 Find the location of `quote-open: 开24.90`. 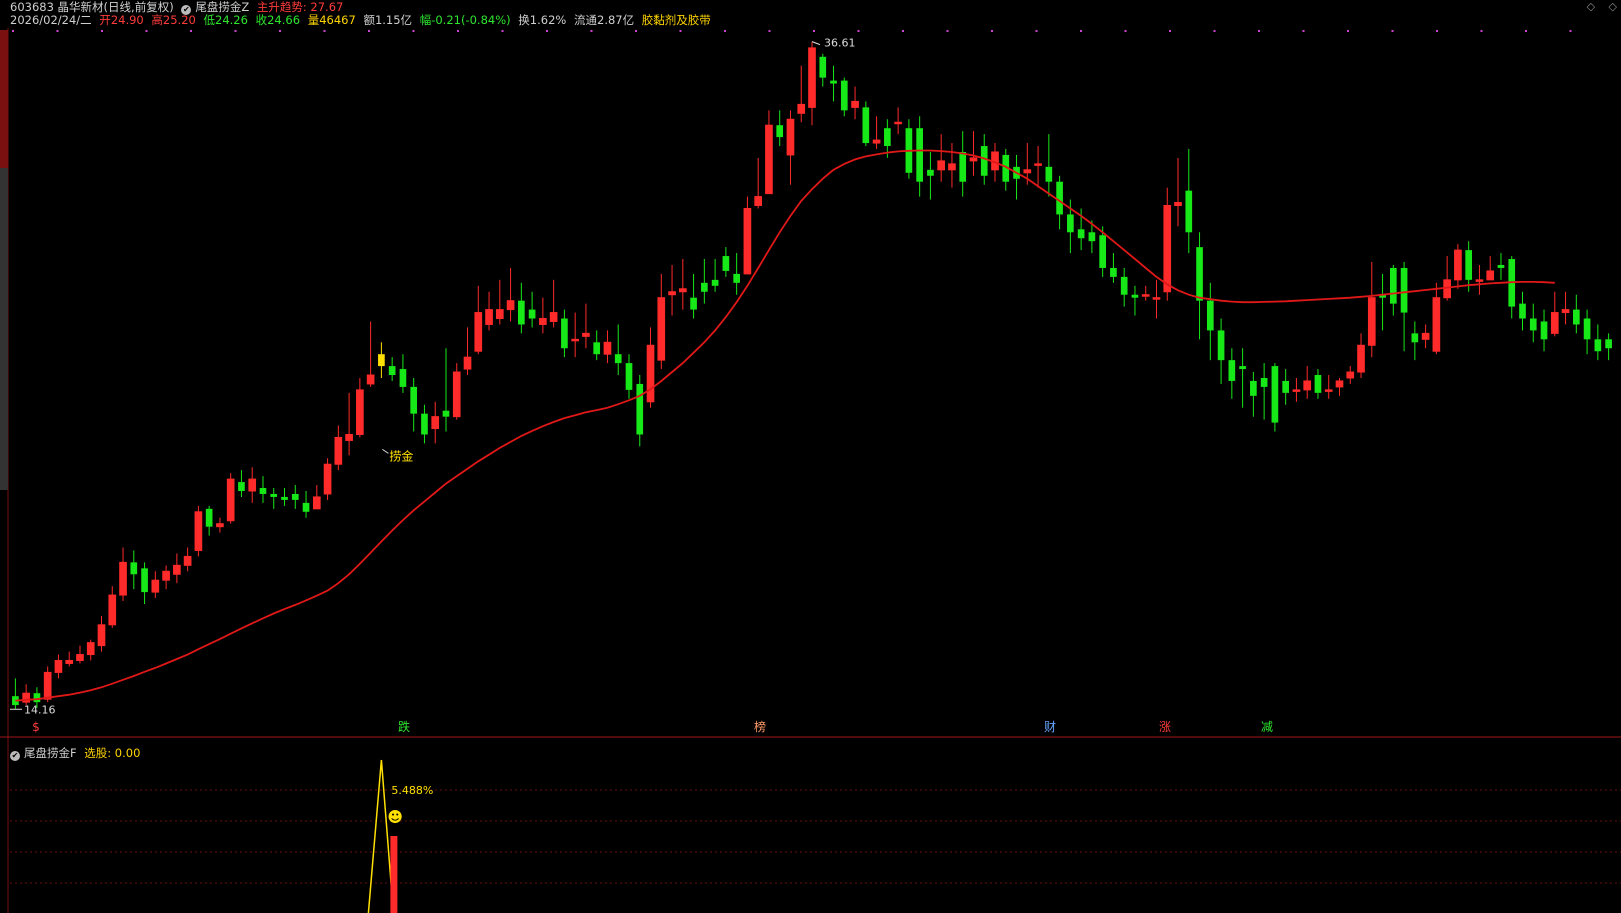

quote-open: 开24.90 is located at coordinates (121, 20).